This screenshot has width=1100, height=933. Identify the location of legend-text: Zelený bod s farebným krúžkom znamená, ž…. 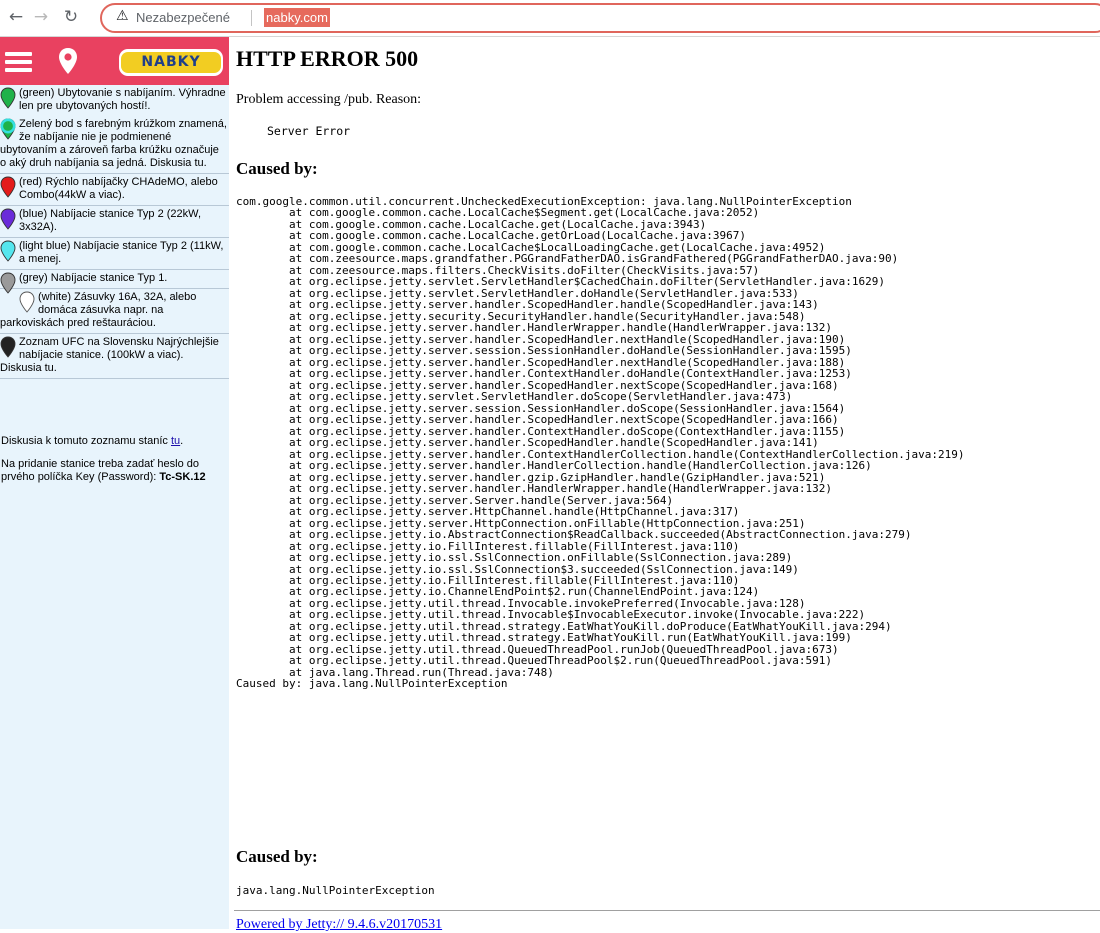
(113, 143).